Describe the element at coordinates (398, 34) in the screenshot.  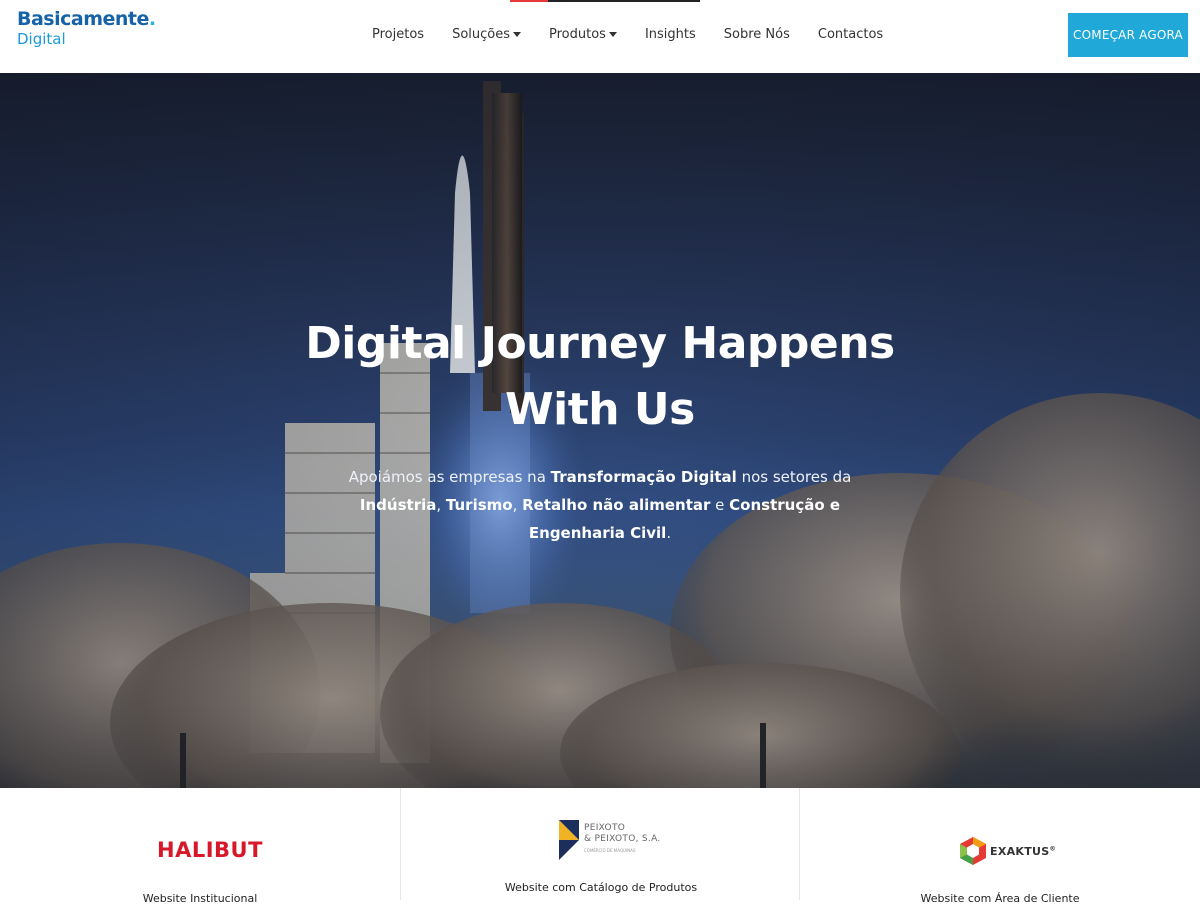
I see `nav-projetos: Projetos` at that location.